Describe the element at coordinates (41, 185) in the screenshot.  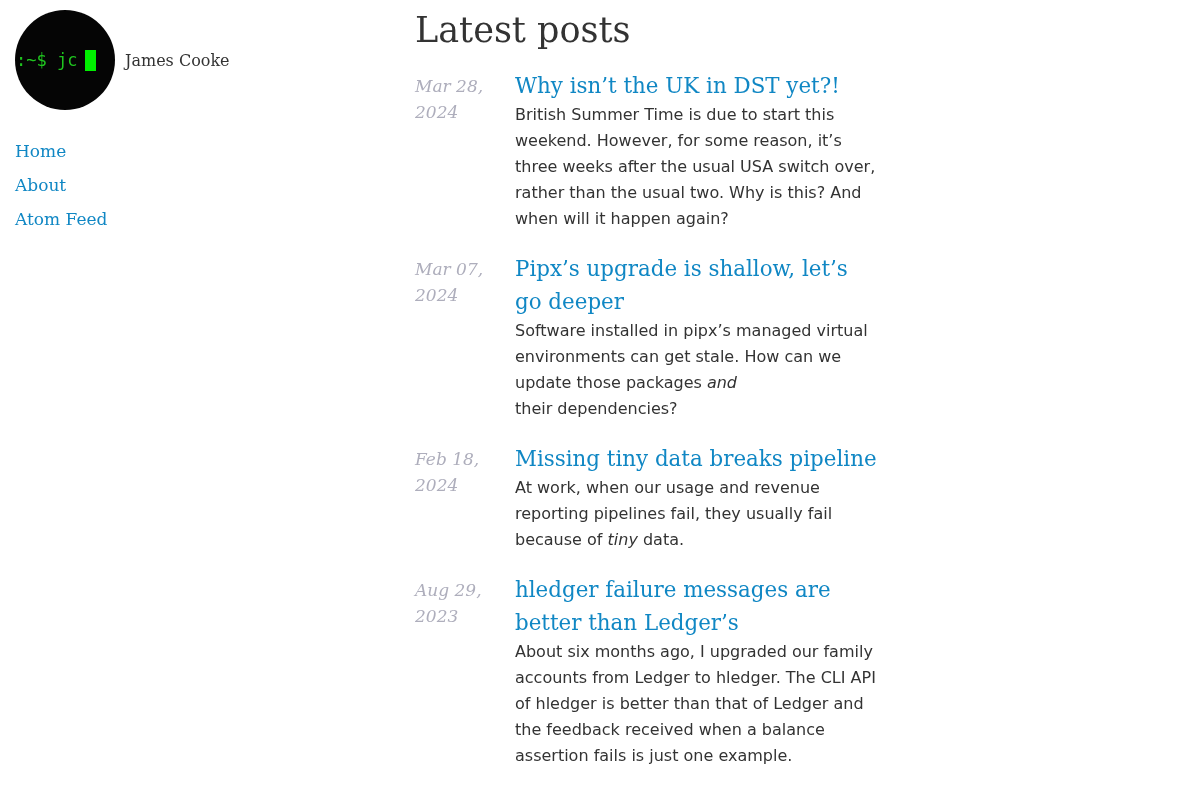
I see `nav-link: About` at that location.